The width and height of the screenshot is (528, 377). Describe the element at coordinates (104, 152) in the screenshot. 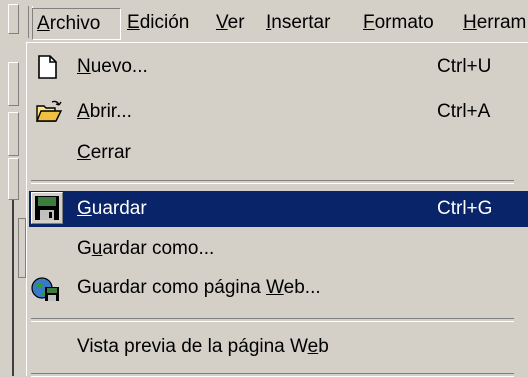

I see `menu-item-label: Cerrar` at that location.